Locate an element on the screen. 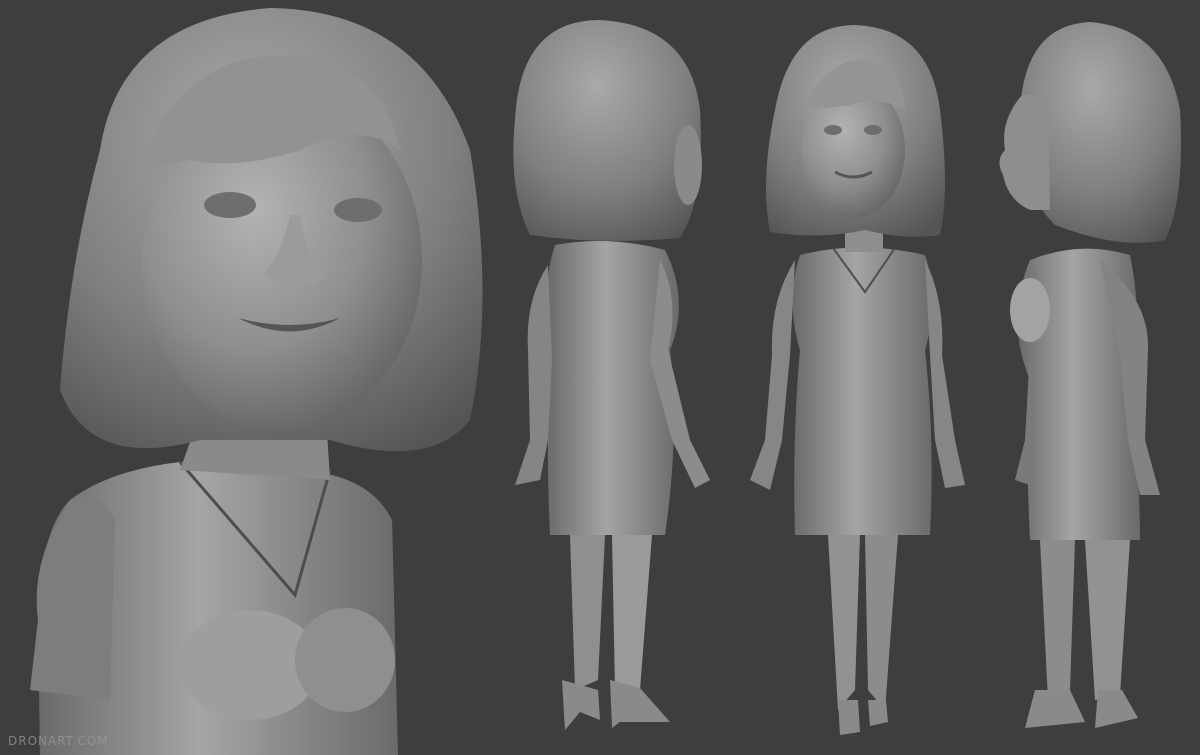 The width and height of the screenshot is (1200, 755). back-view-hair is located at coordinates (607, 130).